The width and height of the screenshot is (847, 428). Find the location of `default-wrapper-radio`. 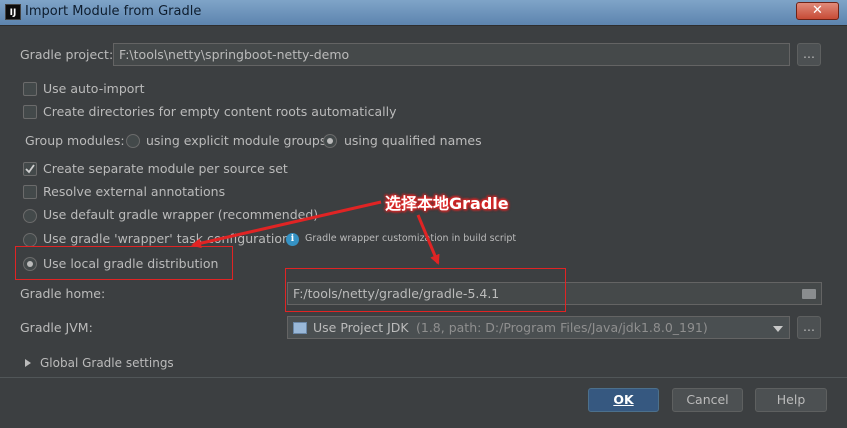

default-wrapper-radio is located at coordinates (30, 216).